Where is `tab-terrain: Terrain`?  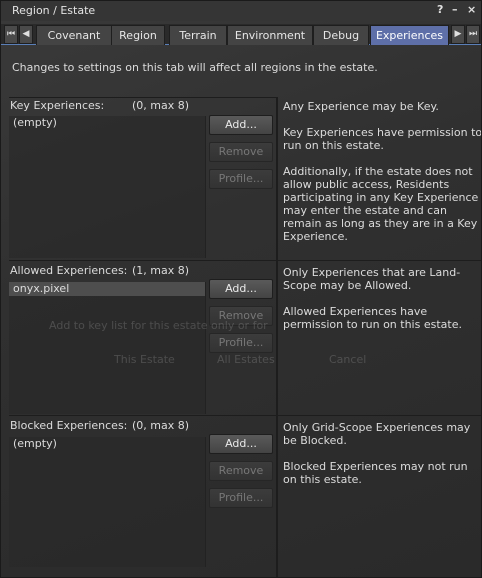
tab-terrain: Terrain is located at coordinates (198, 35).